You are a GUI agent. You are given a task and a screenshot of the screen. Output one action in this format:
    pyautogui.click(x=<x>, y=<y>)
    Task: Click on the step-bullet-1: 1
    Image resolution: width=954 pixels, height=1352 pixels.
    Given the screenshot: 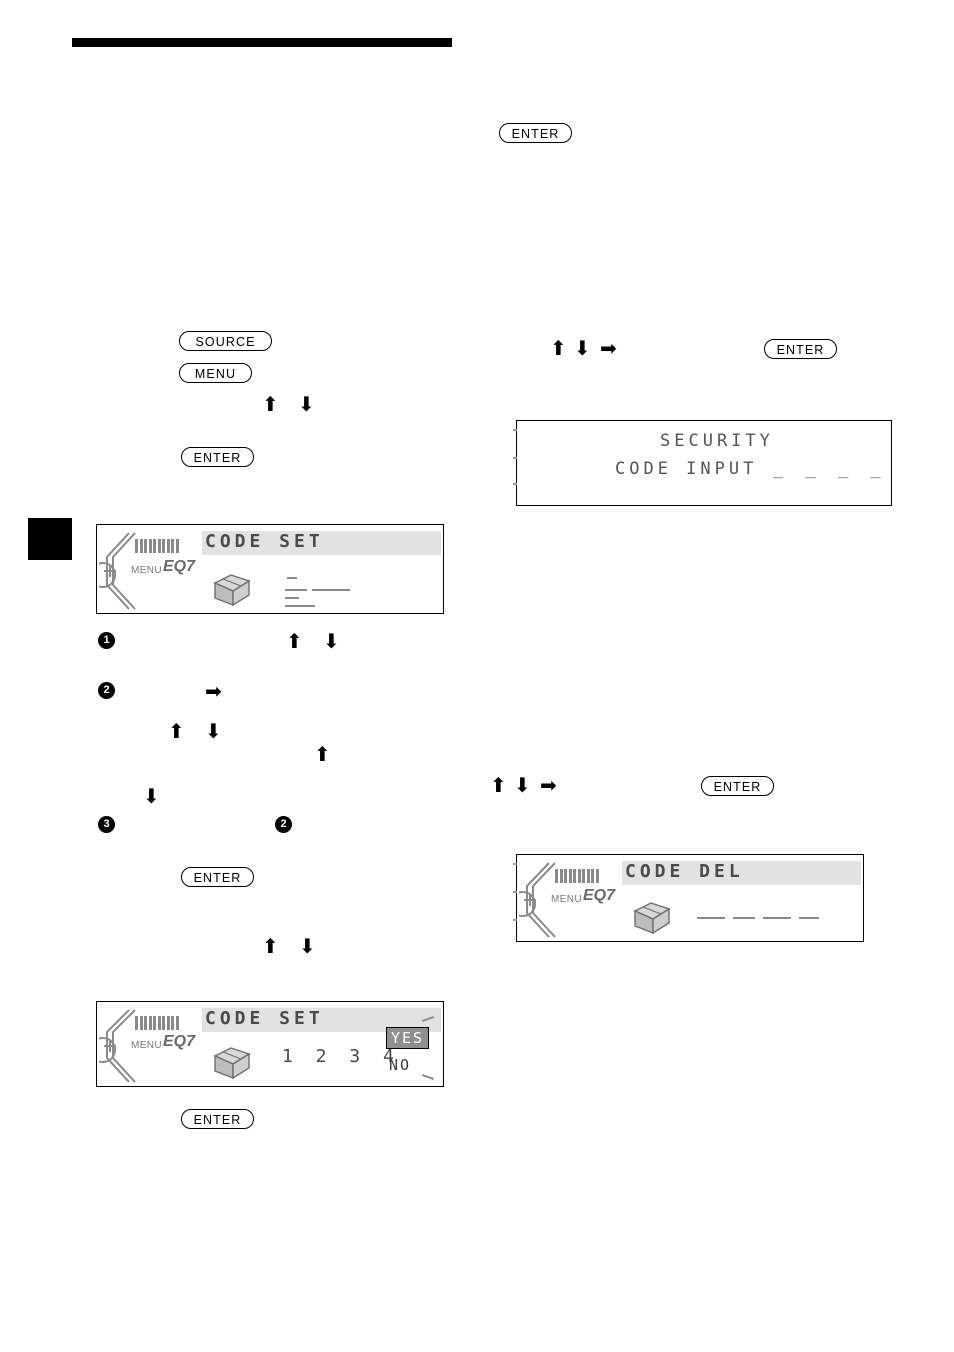 What is the action you would take?
    pyautogui.click(x=106, y=640)
    